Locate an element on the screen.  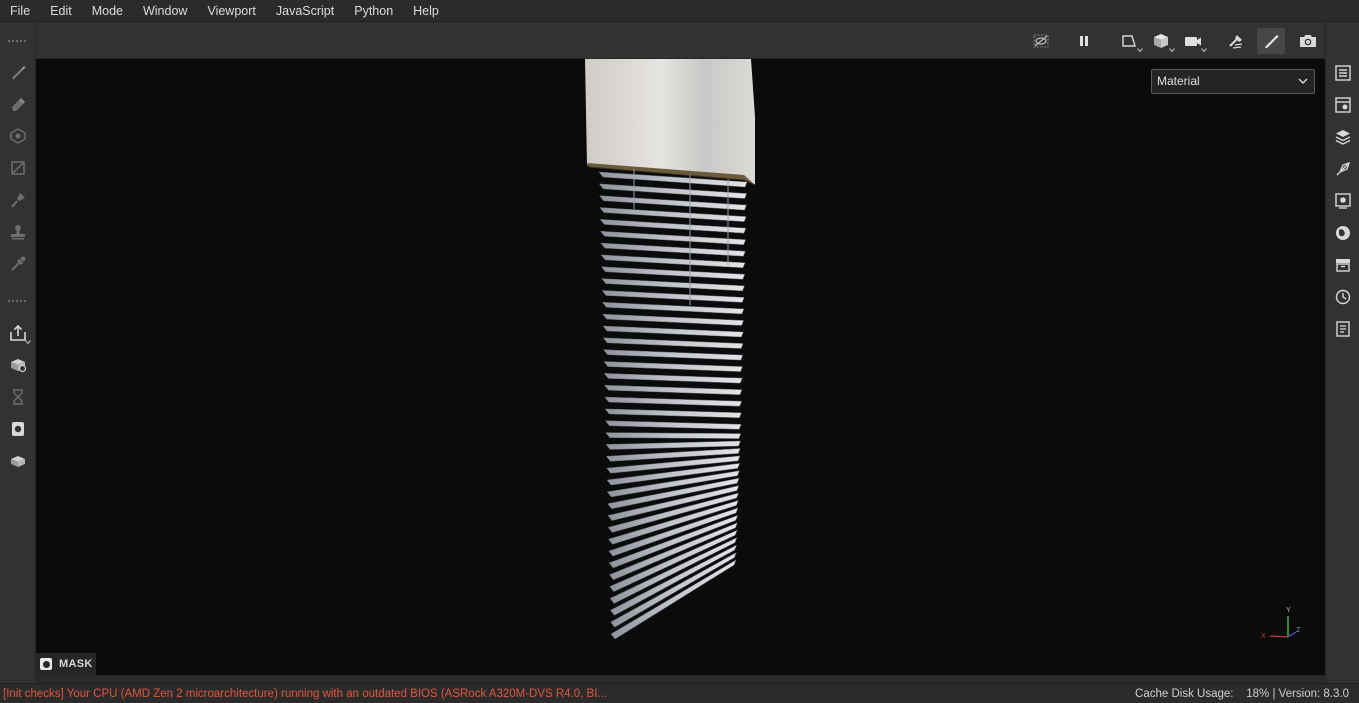
top-toolbar is located at coordinates (680, 41).